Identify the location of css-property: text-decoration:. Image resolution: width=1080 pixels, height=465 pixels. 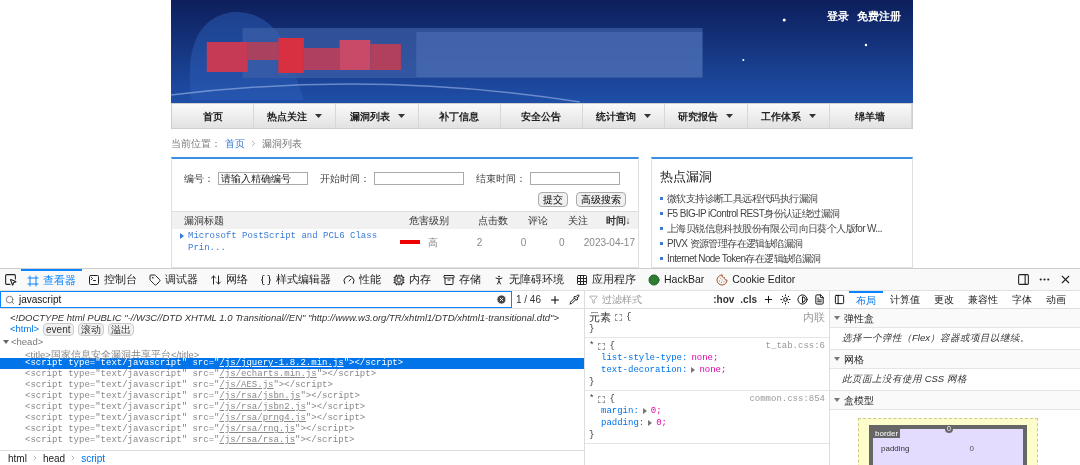
(644, 370).